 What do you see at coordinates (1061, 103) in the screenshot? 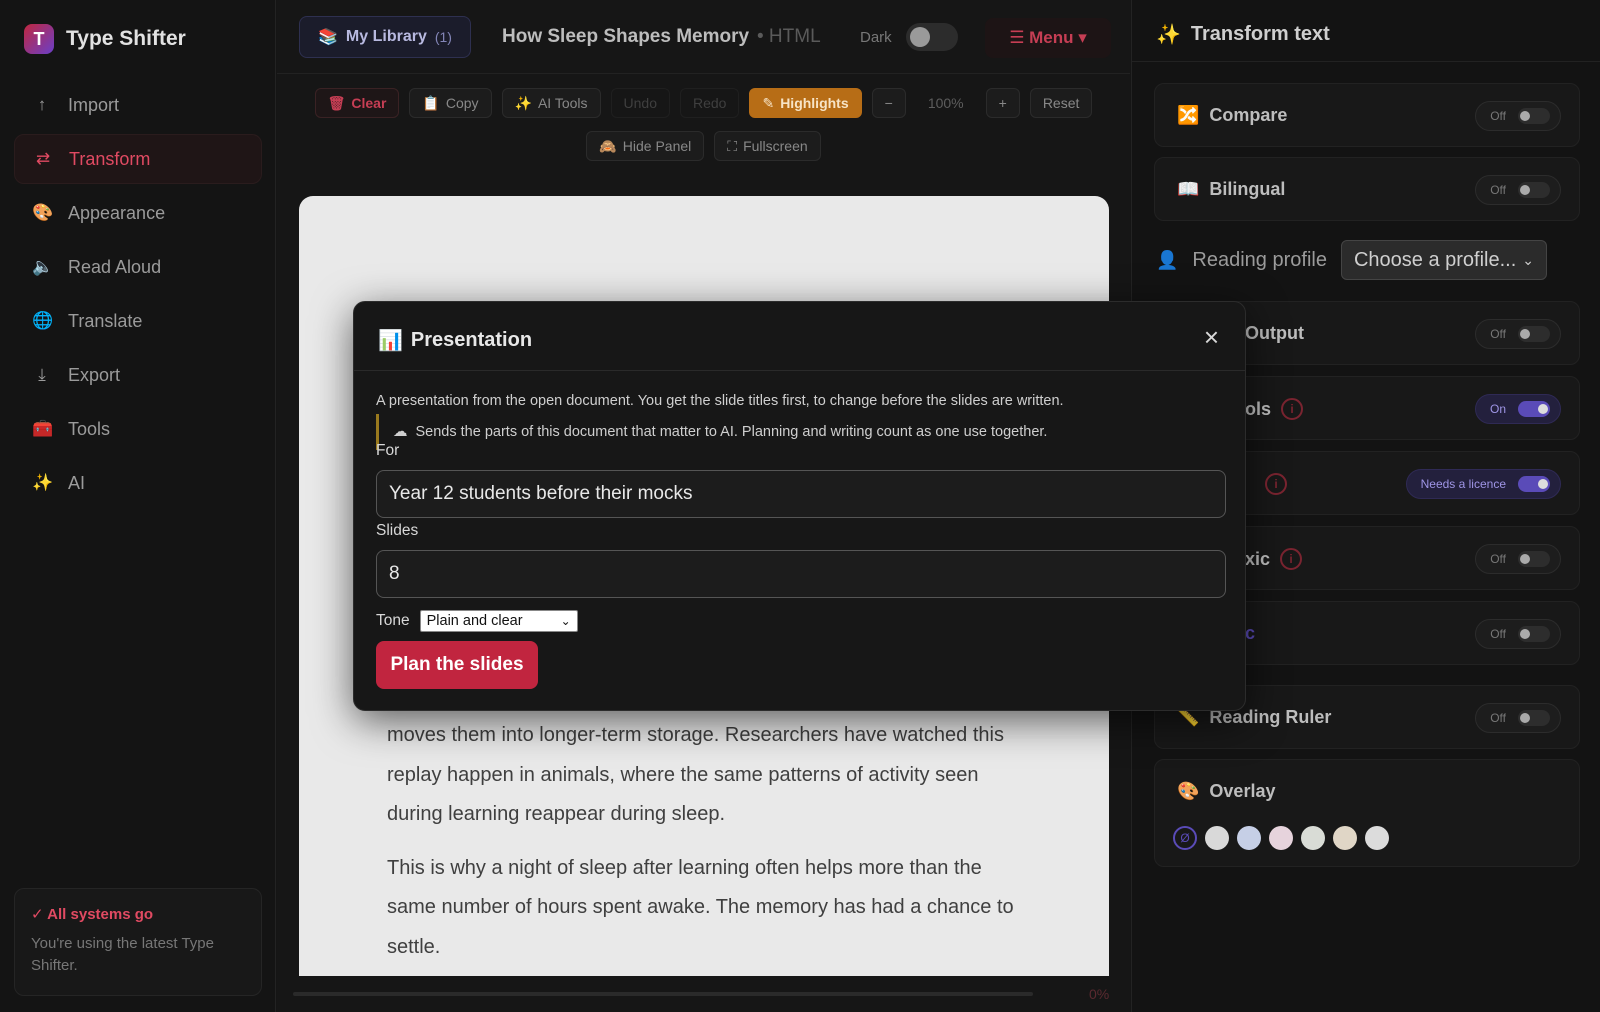
I see `reset-button: Reset` at bounding box center [1061, 103].